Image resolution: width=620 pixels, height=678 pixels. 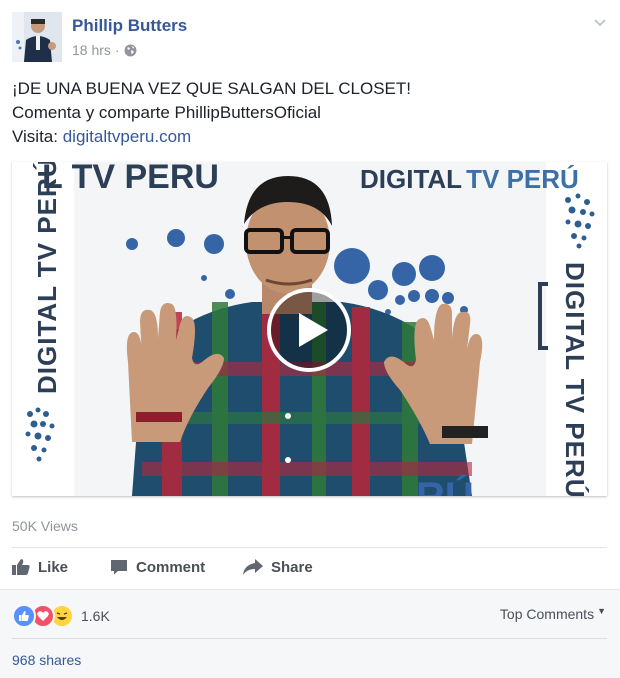 What do you see at coordinates (129, 26) in the screenshot?
I see `author-name: Phillip Butters` at bounding box center [129, 26].